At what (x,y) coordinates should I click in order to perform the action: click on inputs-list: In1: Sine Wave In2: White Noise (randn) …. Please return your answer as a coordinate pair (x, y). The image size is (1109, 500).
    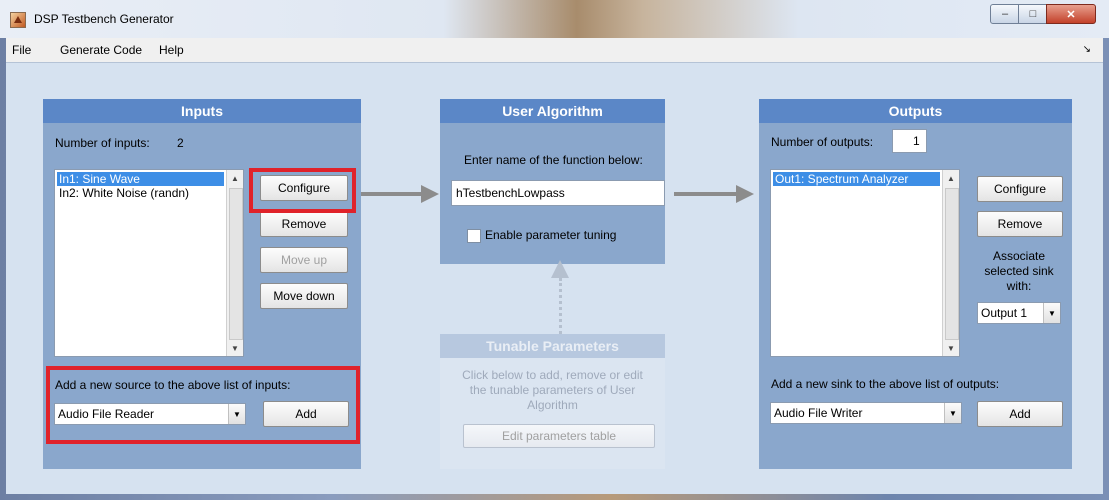
    Looking at the image, I should click on (149, 263).